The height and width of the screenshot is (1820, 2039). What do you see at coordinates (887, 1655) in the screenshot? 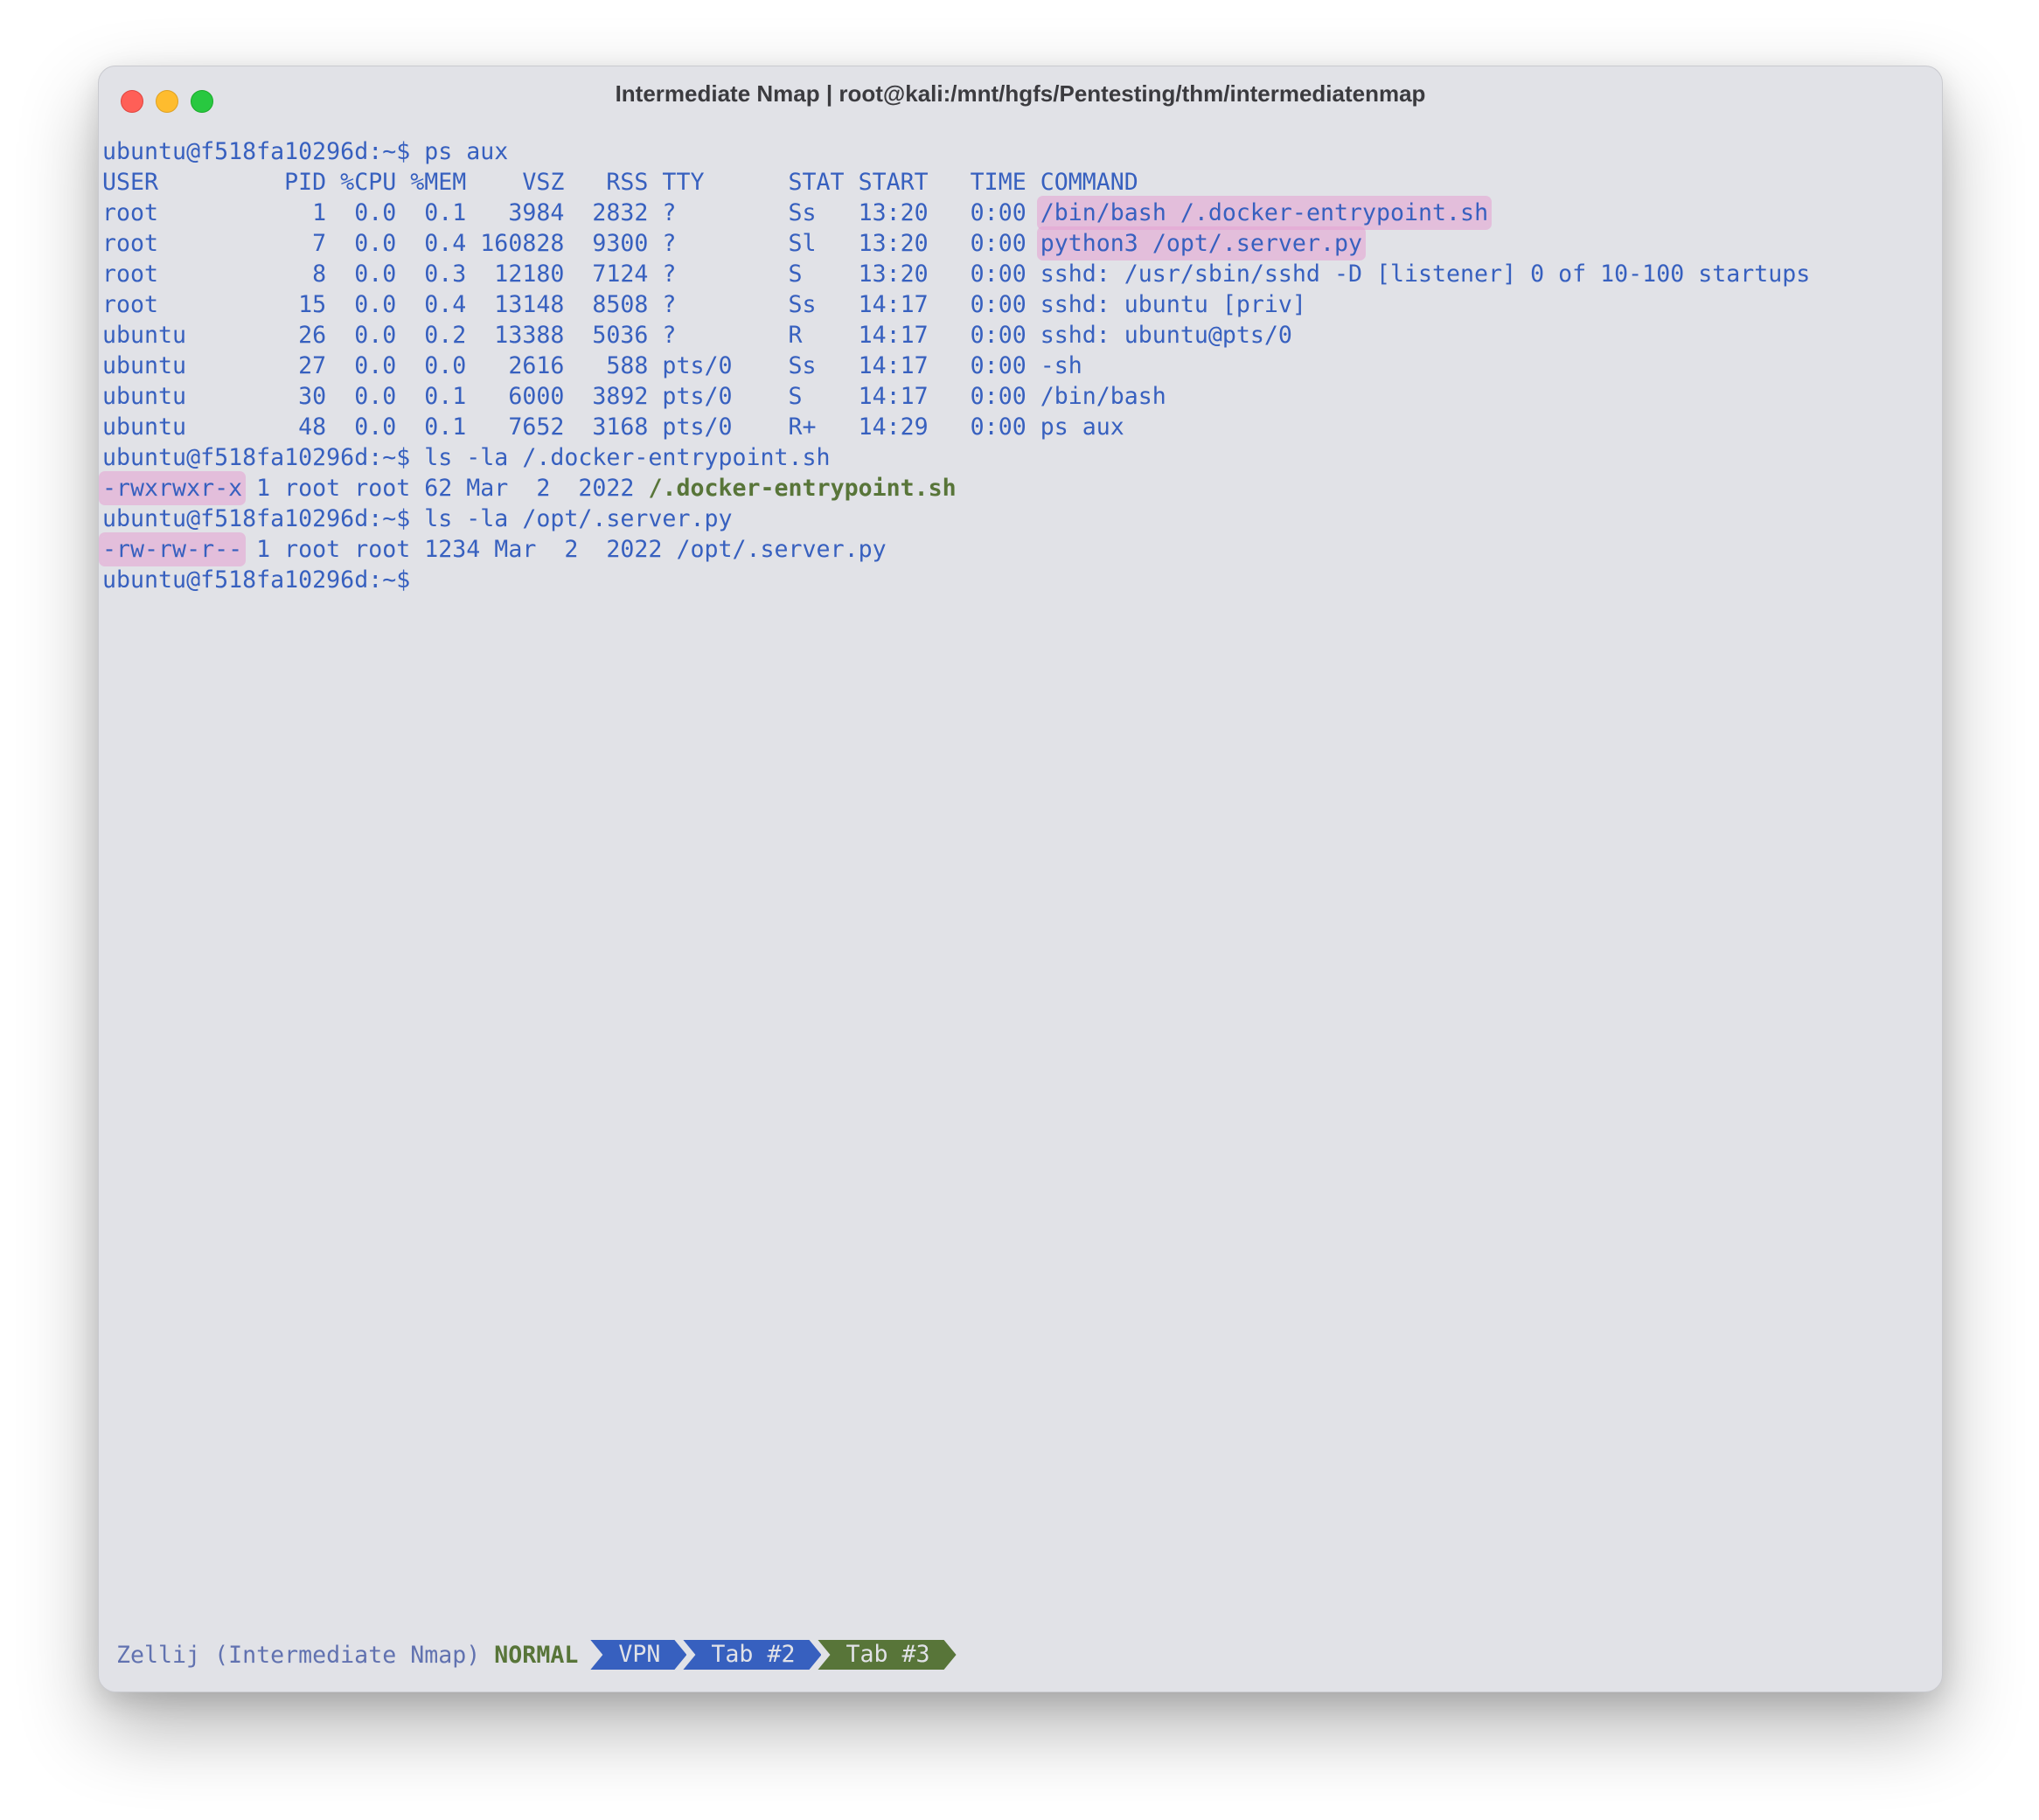
I see `tab-3: Tab #3` at bounding box center [887, 1655].